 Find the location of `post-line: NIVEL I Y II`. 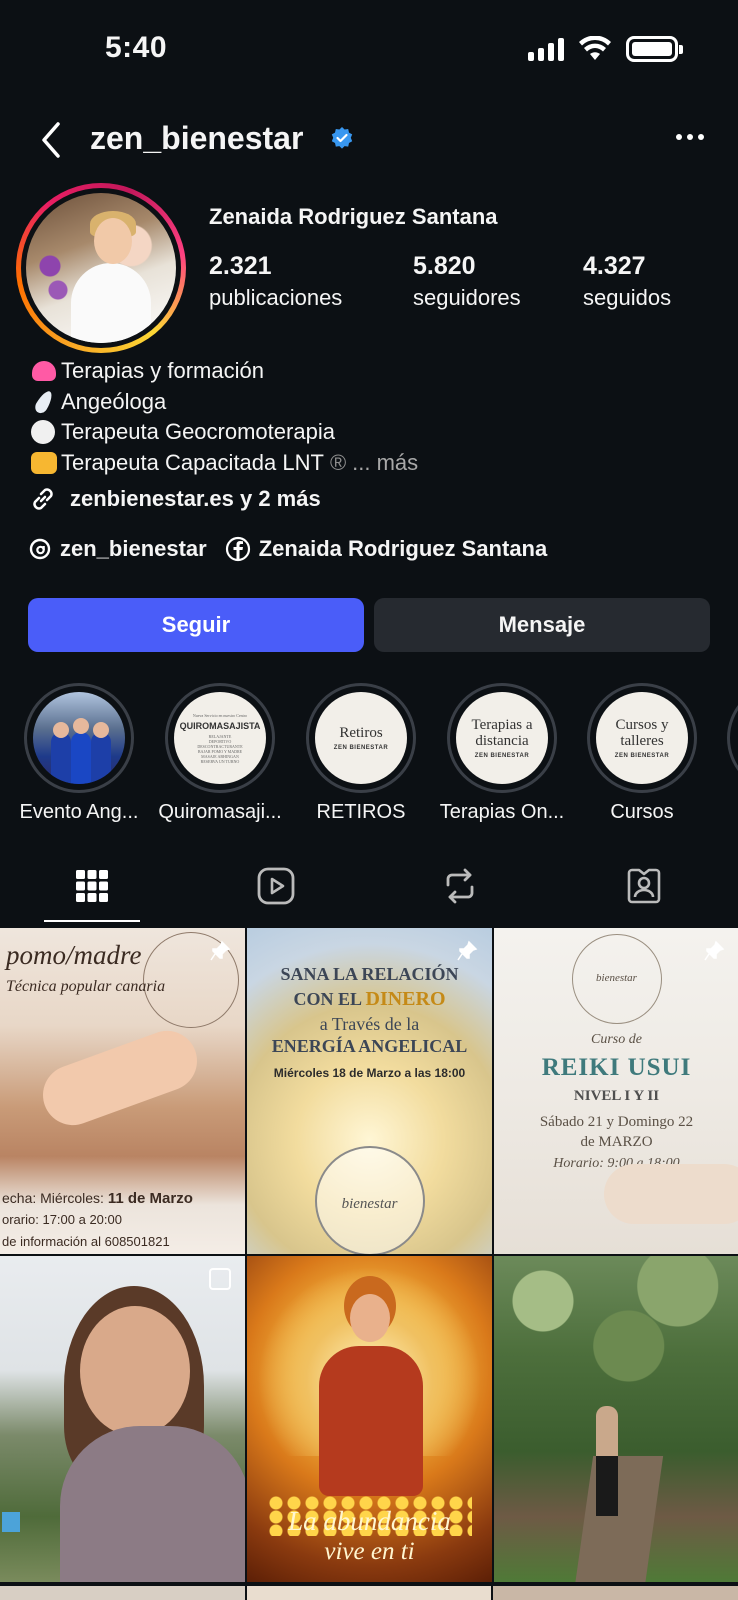

post-line: NIVEL I Y II is located at coordinates (616, 1096).